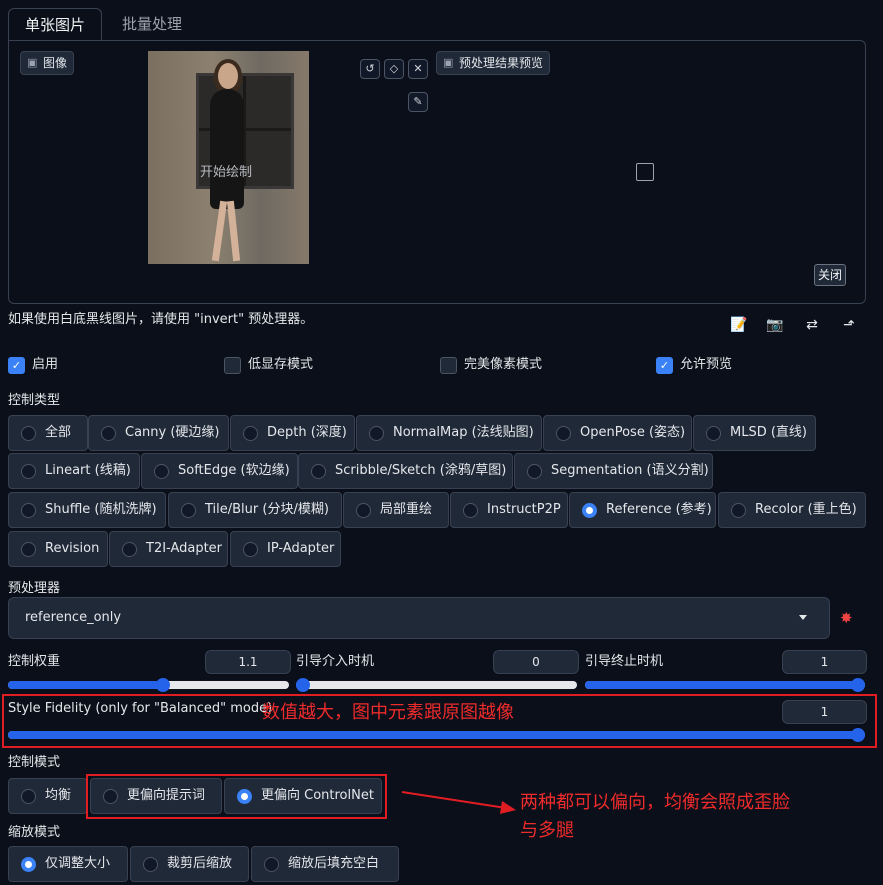  What do you see at coordinates (158, 433) in the screenshot?
I see `control-type-option: Canny (硬边缘)` at bounding box center [158, 433].